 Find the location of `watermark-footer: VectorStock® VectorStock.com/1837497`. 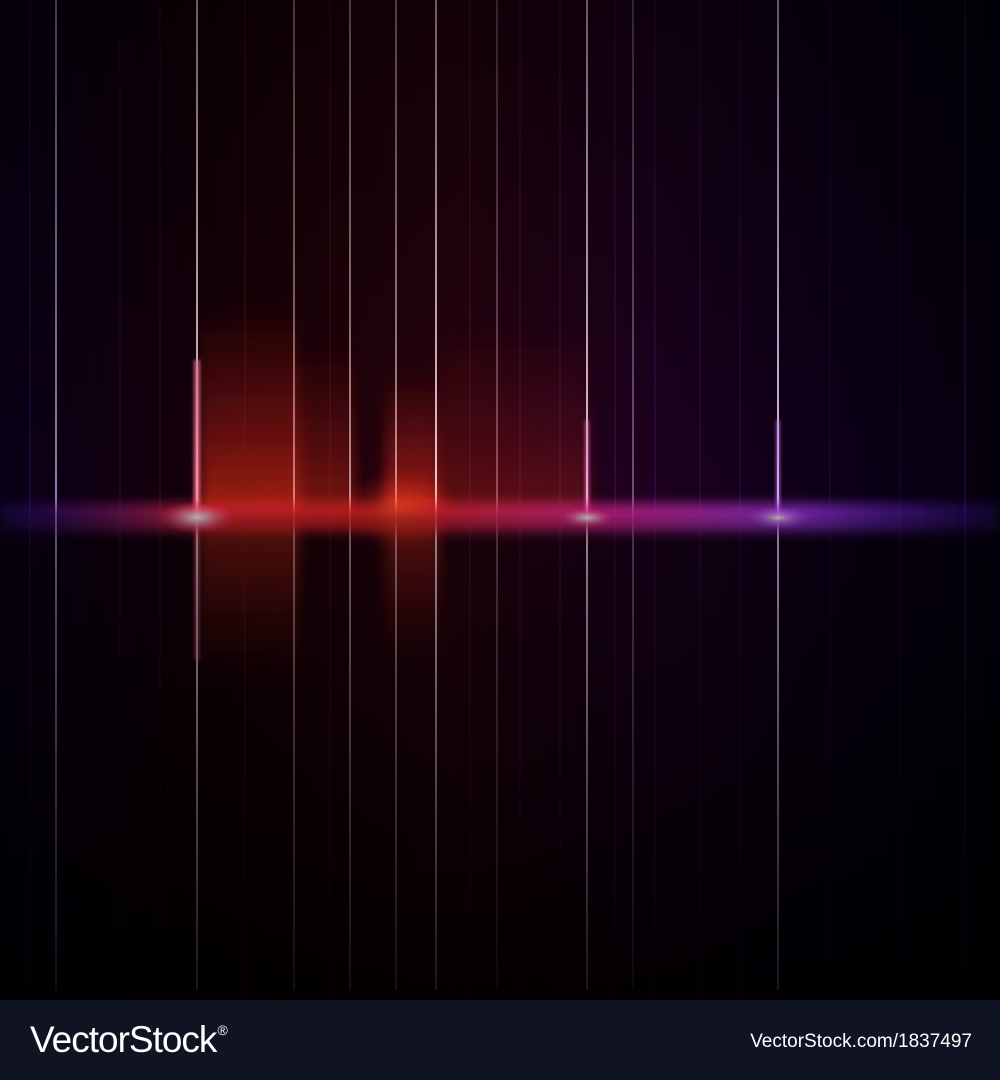

watermark-footer: VectorStock® VectorStock.com/1837497 is located at coordinates (500, 1040).